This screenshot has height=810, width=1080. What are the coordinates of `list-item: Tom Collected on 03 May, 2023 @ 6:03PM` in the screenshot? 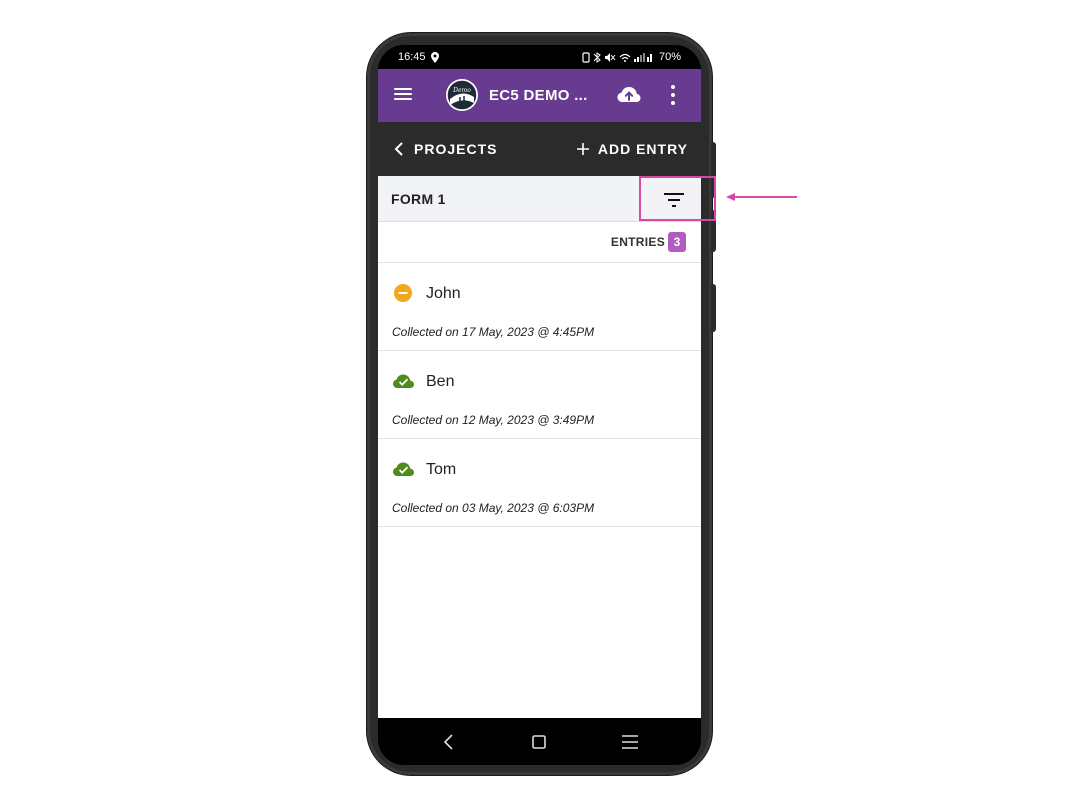 It's located at (539, 483).